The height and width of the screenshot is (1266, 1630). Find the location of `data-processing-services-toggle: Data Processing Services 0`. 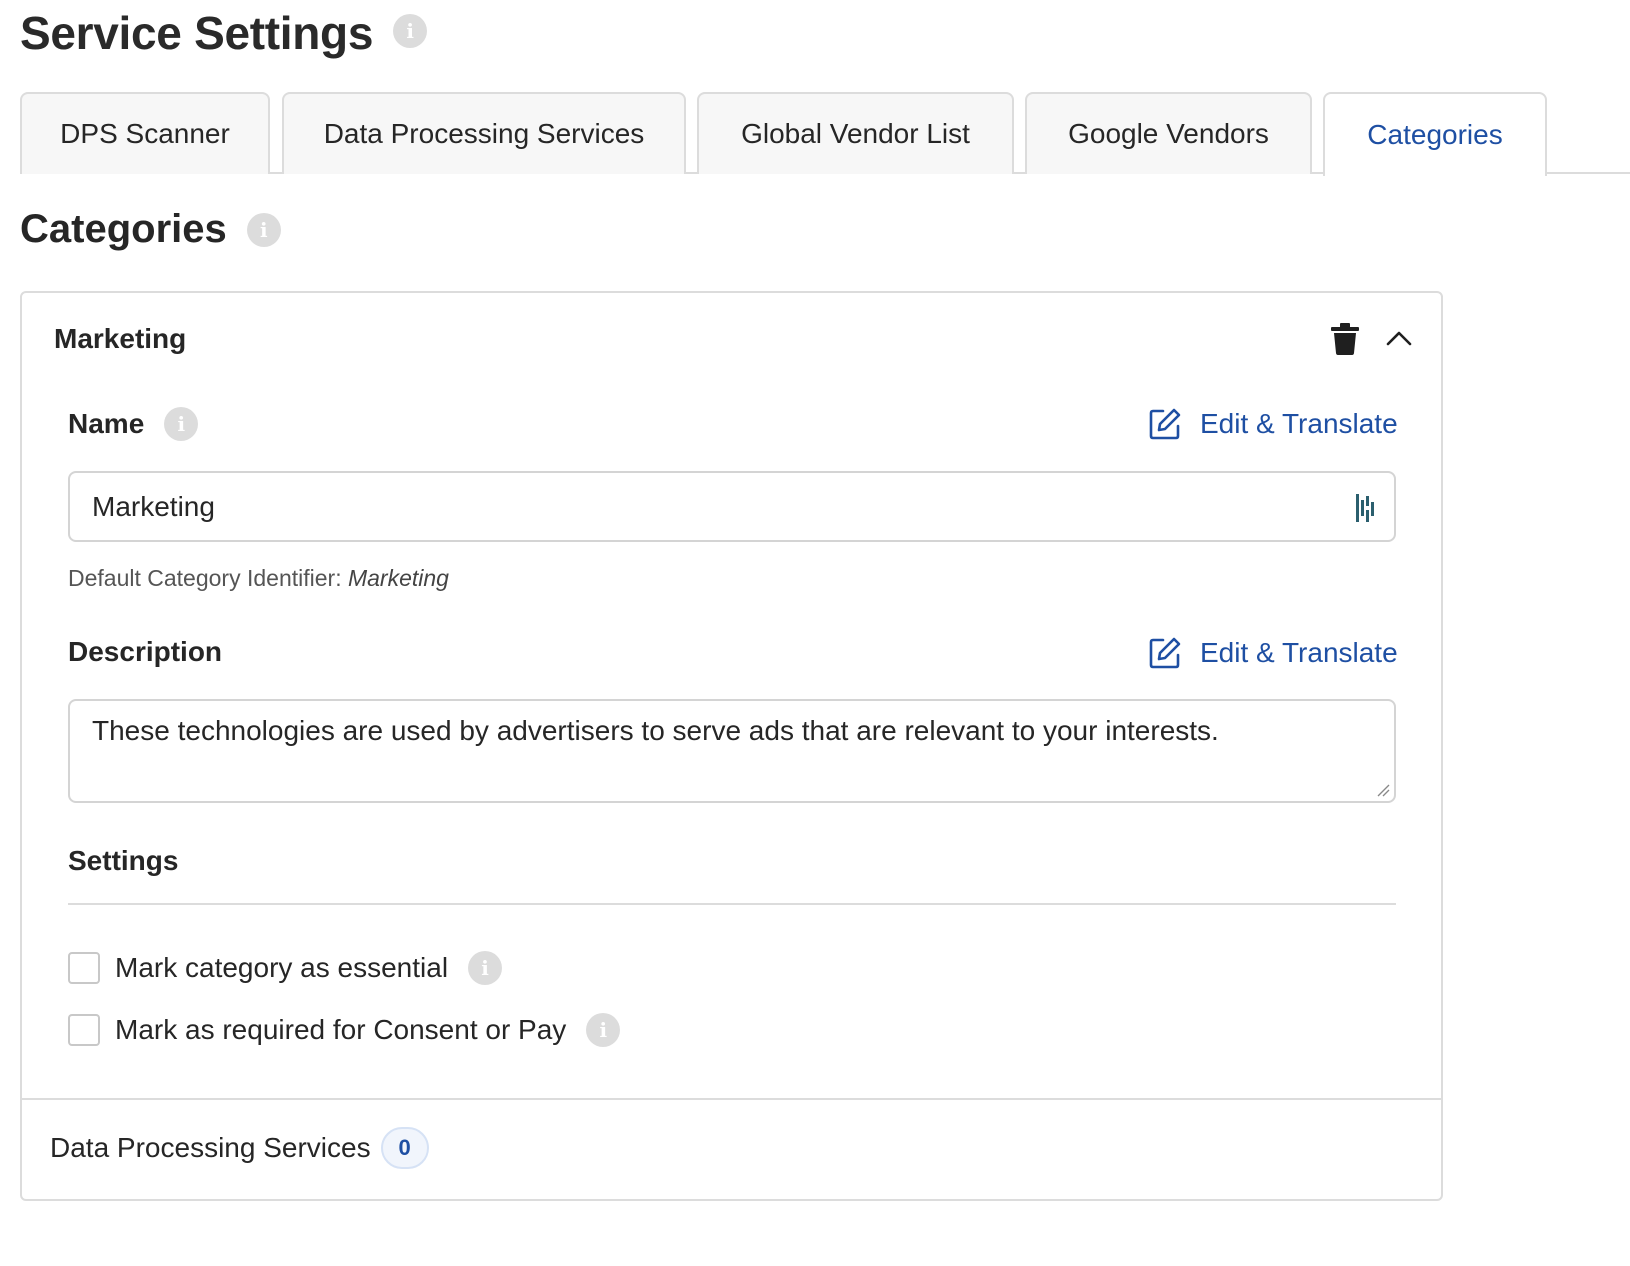

data-processing-services-toggle: Data Processing Services 0 is located at coordinates (239, 1148).